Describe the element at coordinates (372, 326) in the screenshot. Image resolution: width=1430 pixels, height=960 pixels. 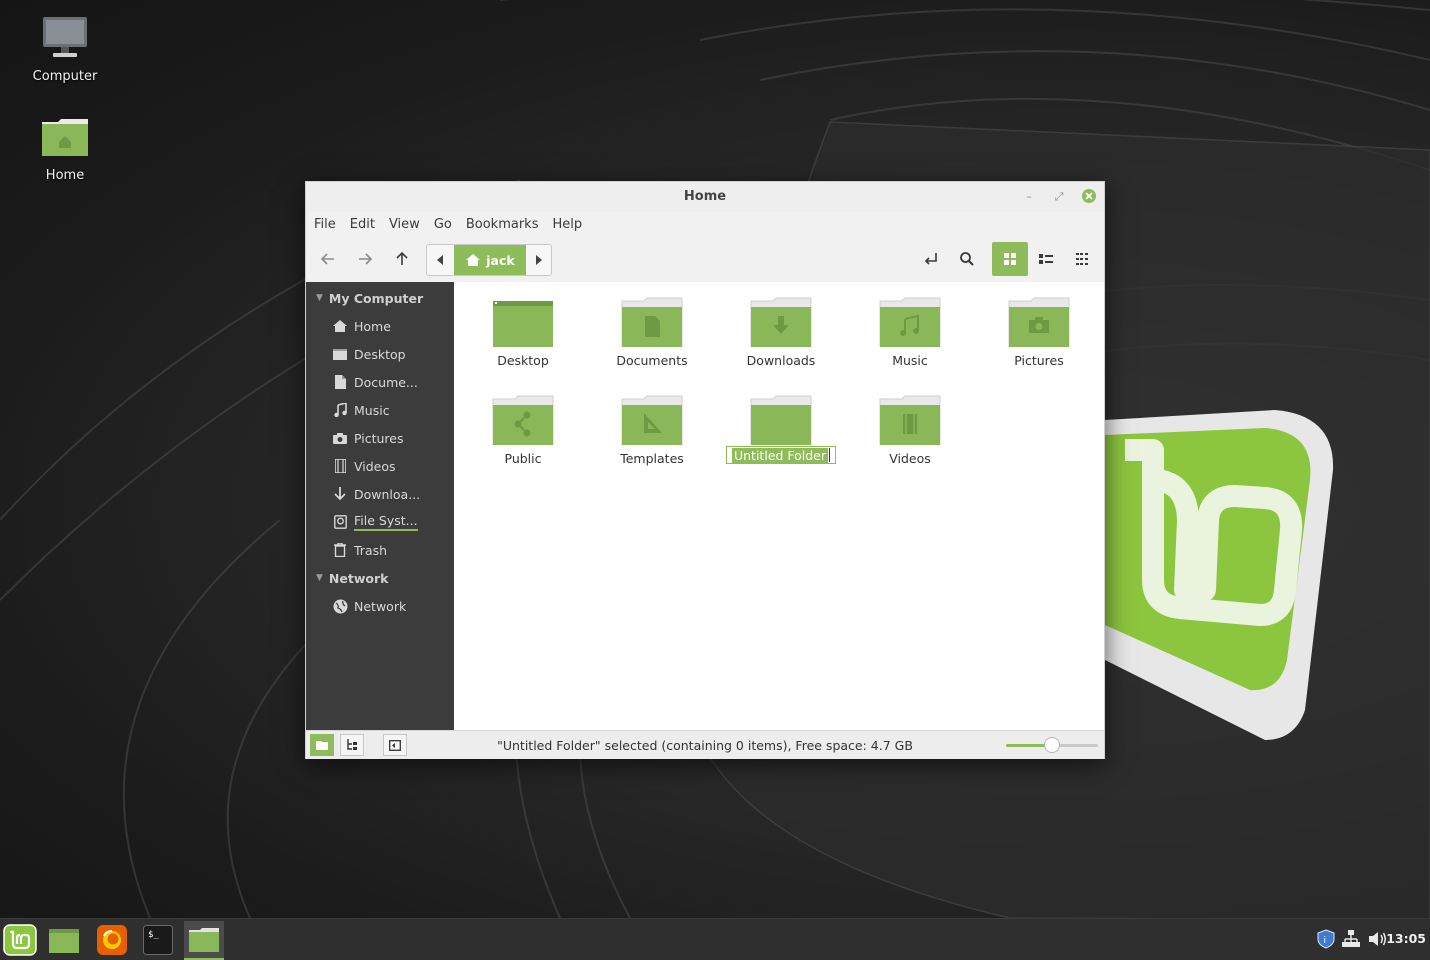
I see `sidebar-item-label: Home` at that location.